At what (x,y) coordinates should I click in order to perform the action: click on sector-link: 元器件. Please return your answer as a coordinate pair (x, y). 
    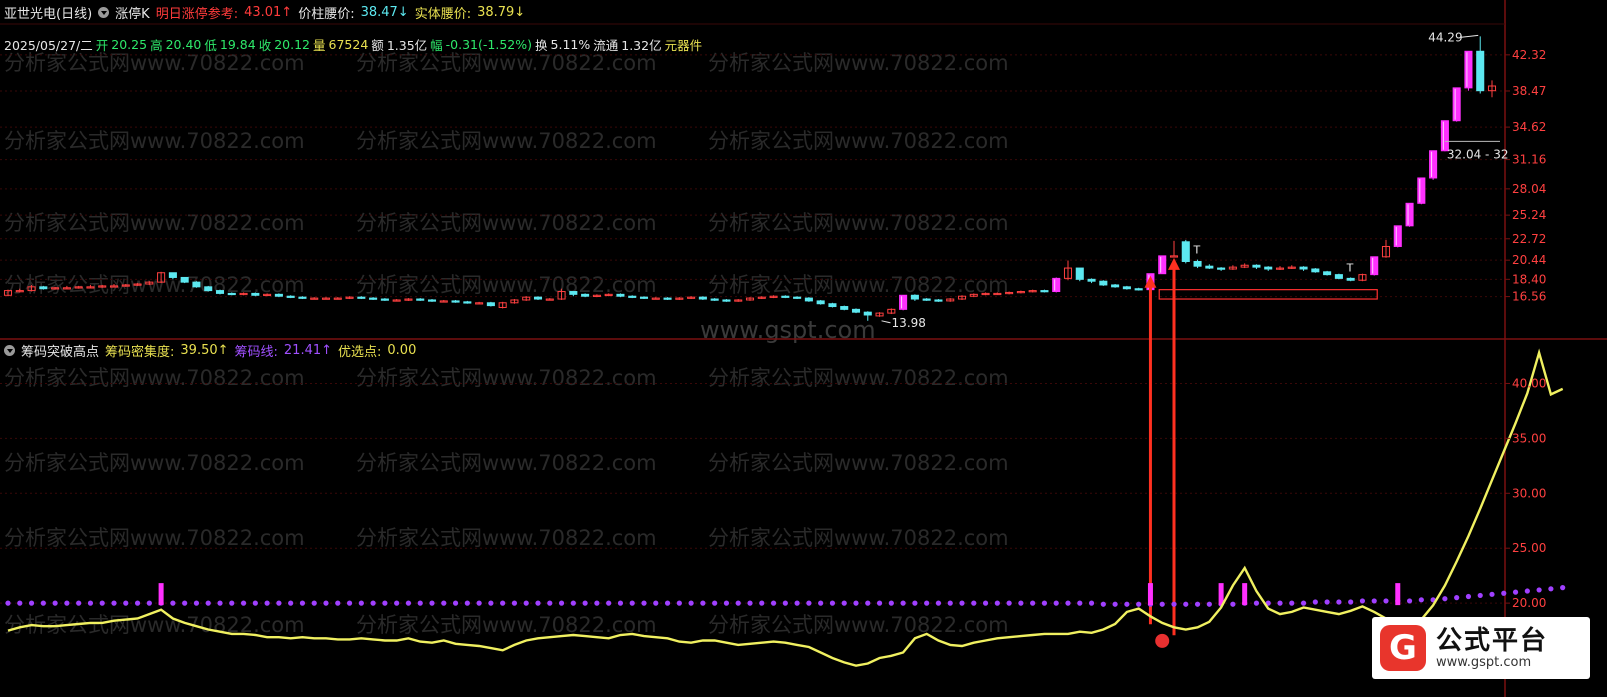
    Looking at the image, I should click on (684, 44).